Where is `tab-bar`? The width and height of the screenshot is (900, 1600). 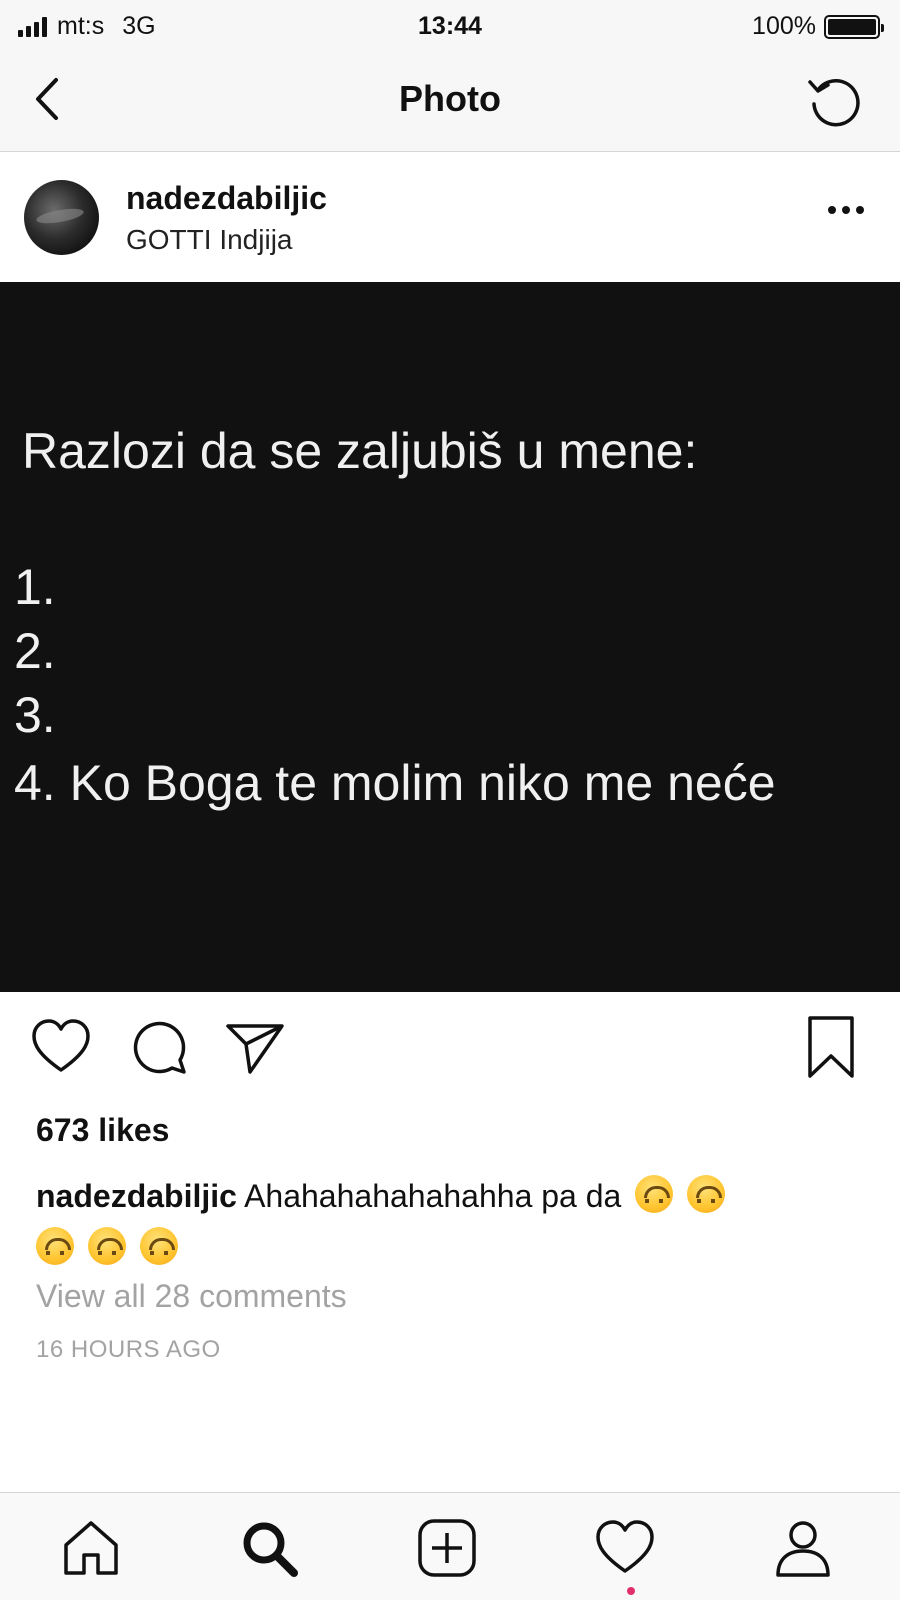
tab-bar is located at coordinates (450, 1546).